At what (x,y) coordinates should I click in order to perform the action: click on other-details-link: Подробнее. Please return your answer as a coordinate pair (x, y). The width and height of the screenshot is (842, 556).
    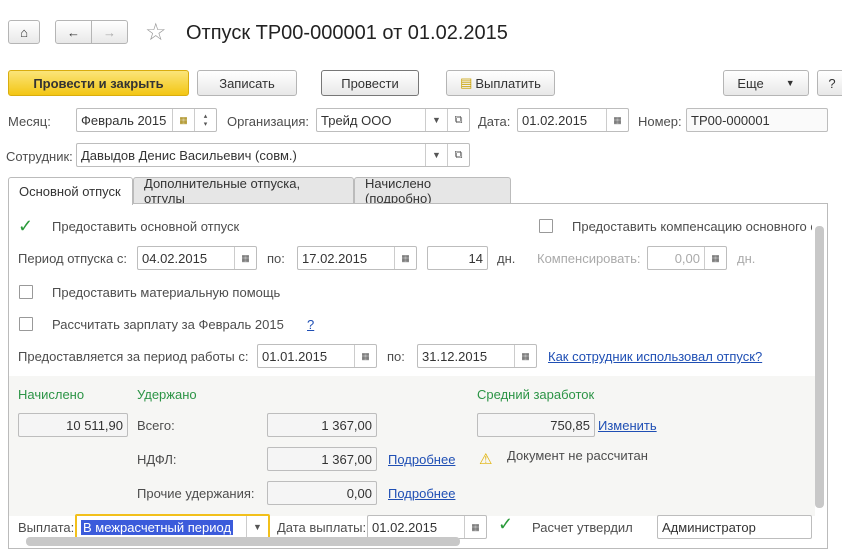
    Looking at the image, I should click on (421, 493).